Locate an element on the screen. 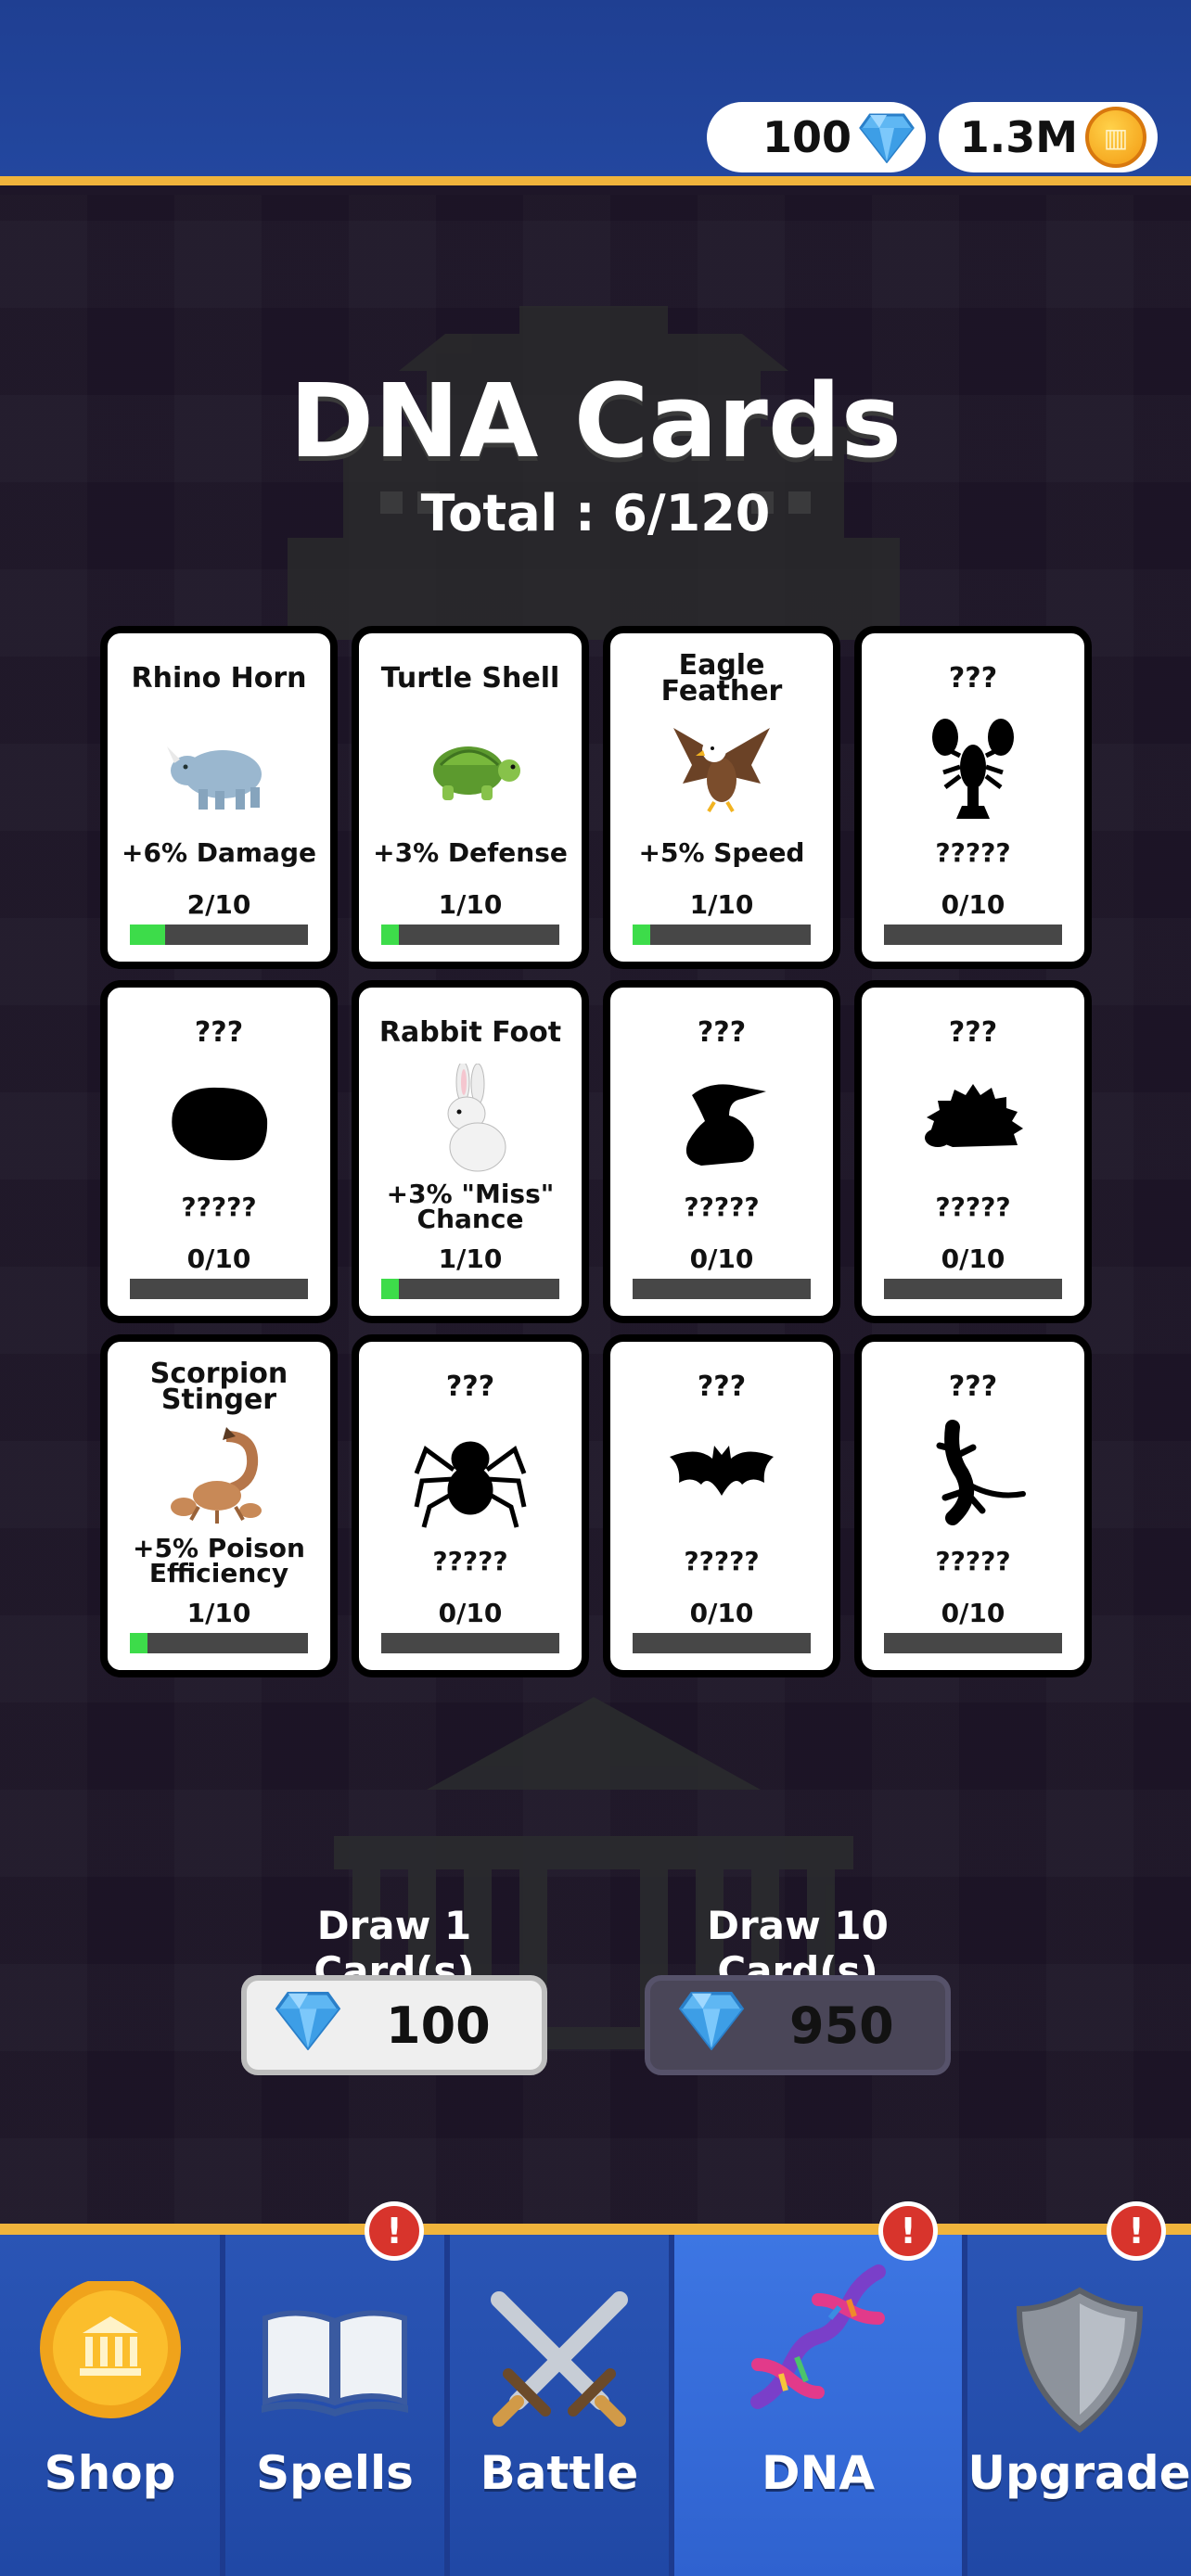 The height and width of the screenshot is (2576, 1191). card-name: Eagle Feather is located at coordinates (721, 679).